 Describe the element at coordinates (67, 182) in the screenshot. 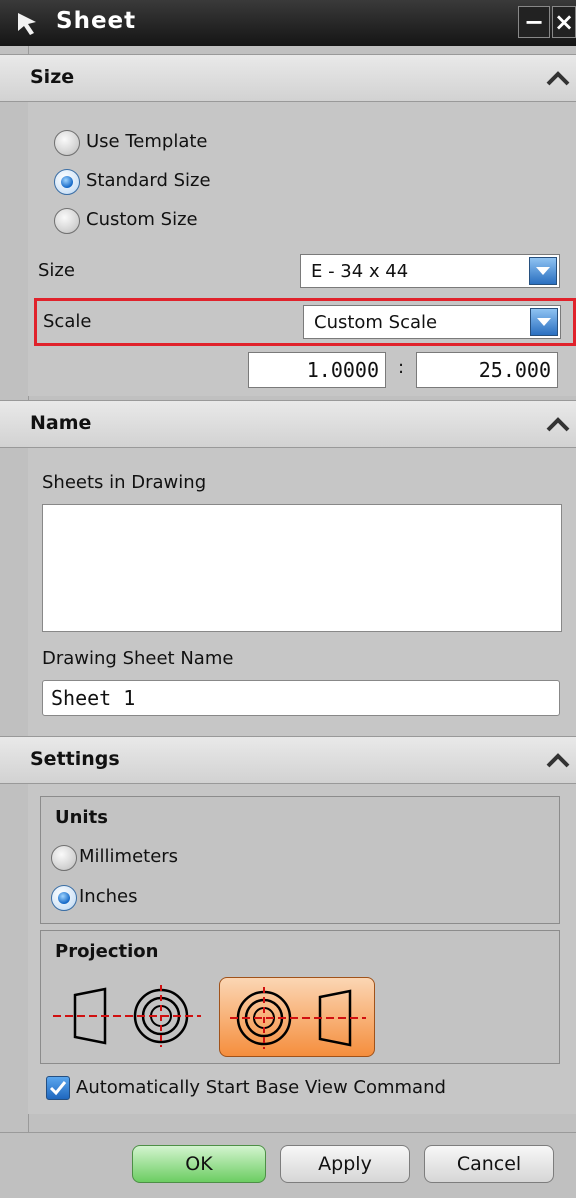

I see `standard-size-radio` at that location.